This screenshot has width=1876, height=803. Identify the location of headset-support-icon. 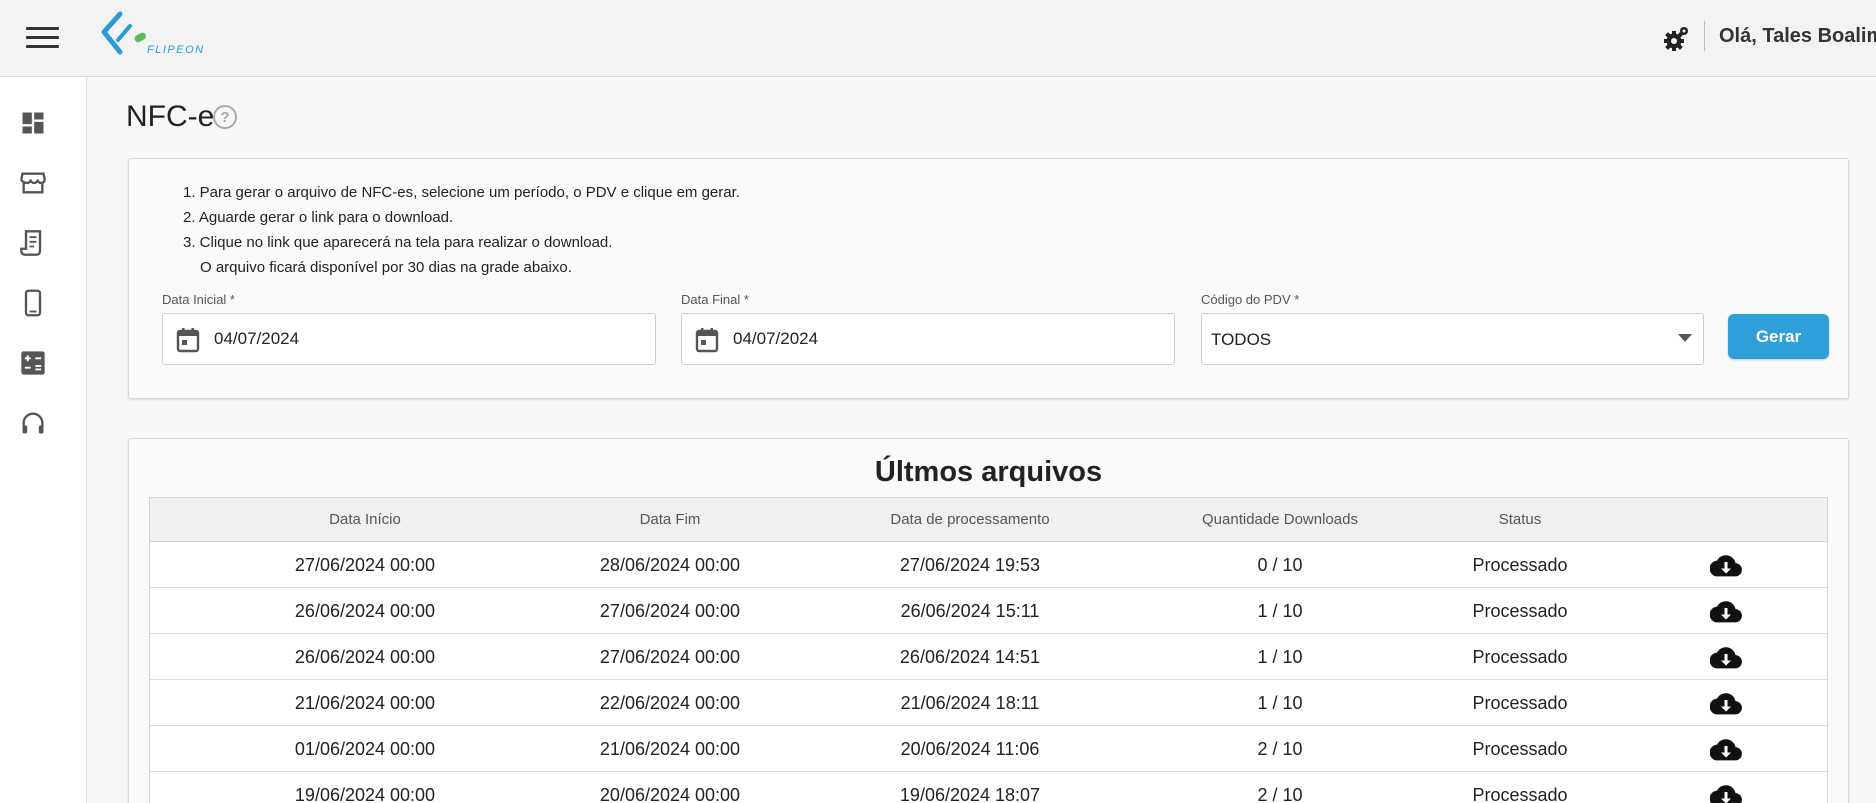
(33, 423).